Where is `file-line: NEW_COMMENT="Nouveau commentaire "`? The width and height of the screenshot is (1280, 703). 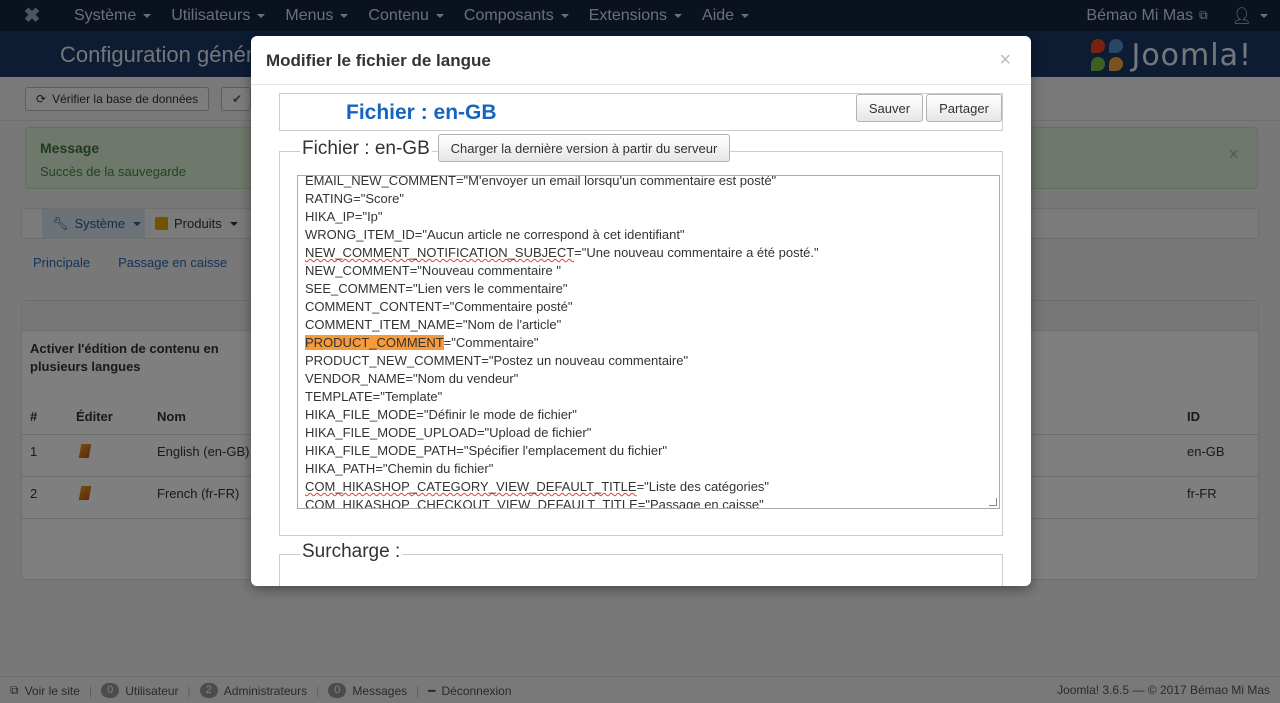 file-line: NEW_COMMENT="Nouveau commentaire " is located at coordinates (650, 271).